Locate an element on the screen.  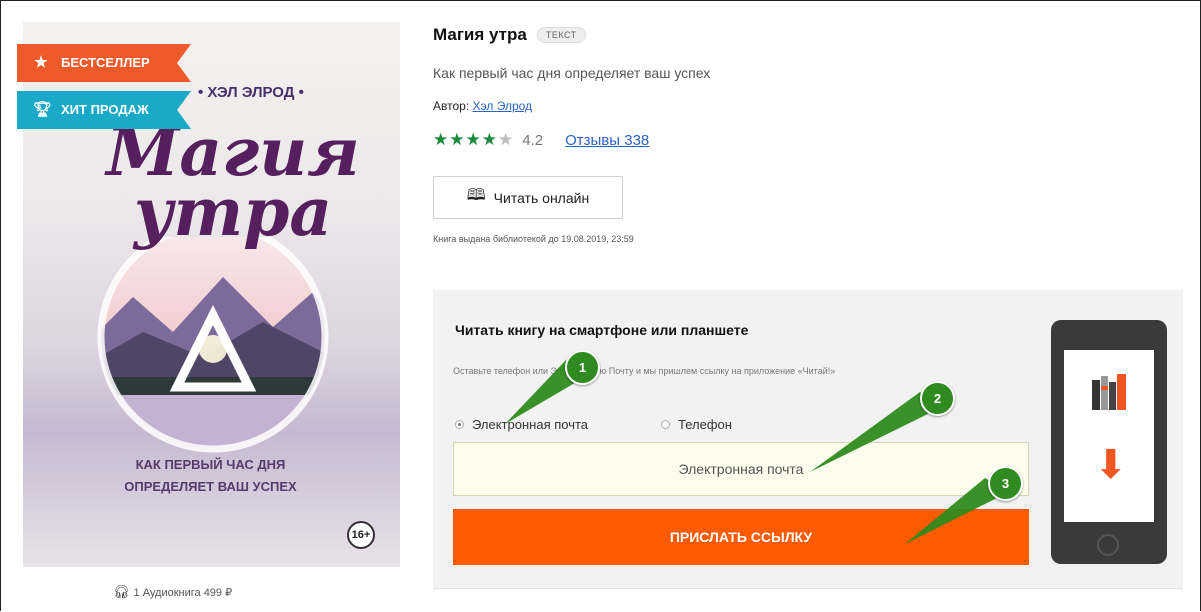
author-row: Автор: Хэл Элрод is located at coordinates (482, 106).